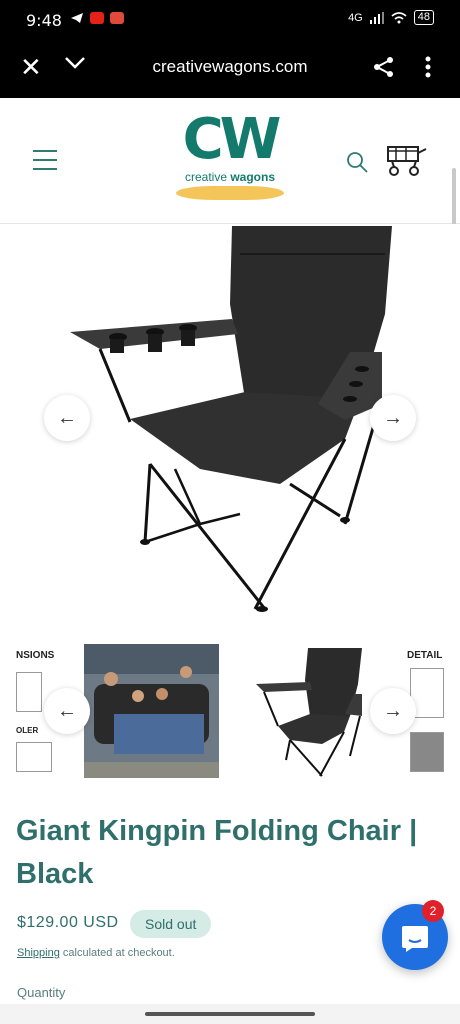  What do you see at coordinates (230, 193) in the screenshot?
I see `logo-beach-graphic` at bounding box center [230, 193].